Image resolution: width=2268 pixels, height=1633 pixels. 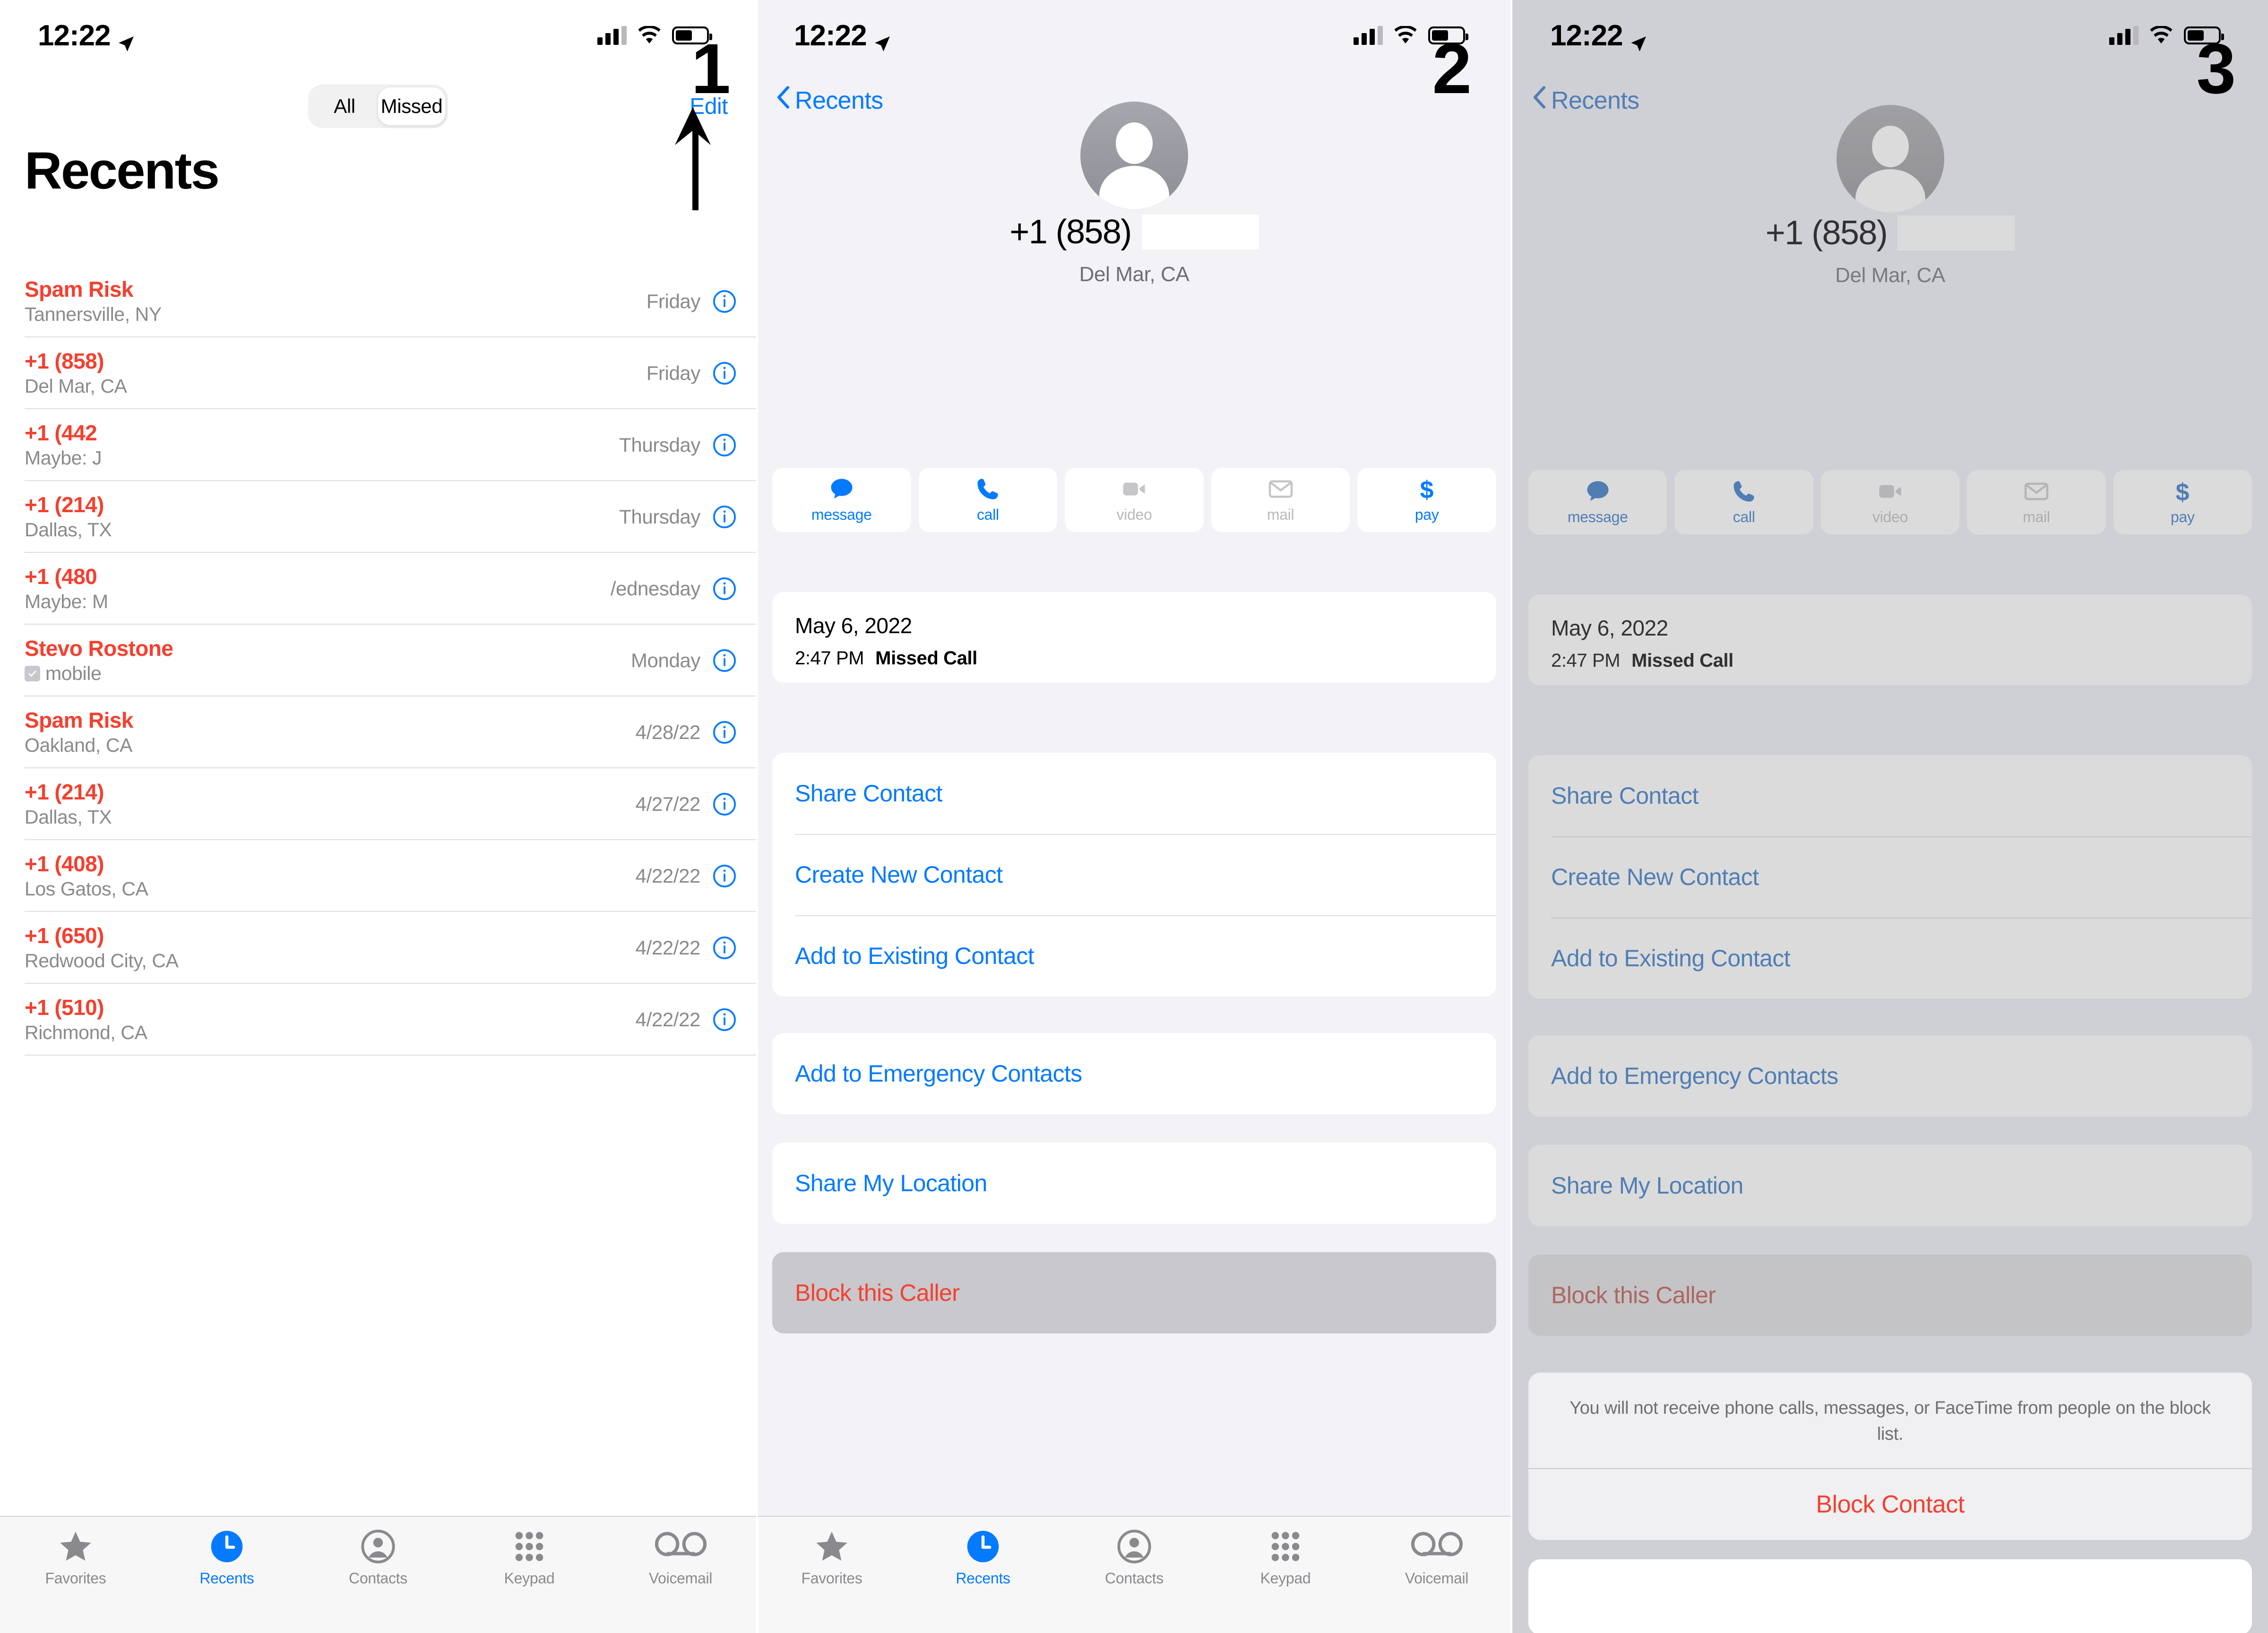 I want to click on call-subtitle: Del Mar, CA, so click(x=76, y=386).